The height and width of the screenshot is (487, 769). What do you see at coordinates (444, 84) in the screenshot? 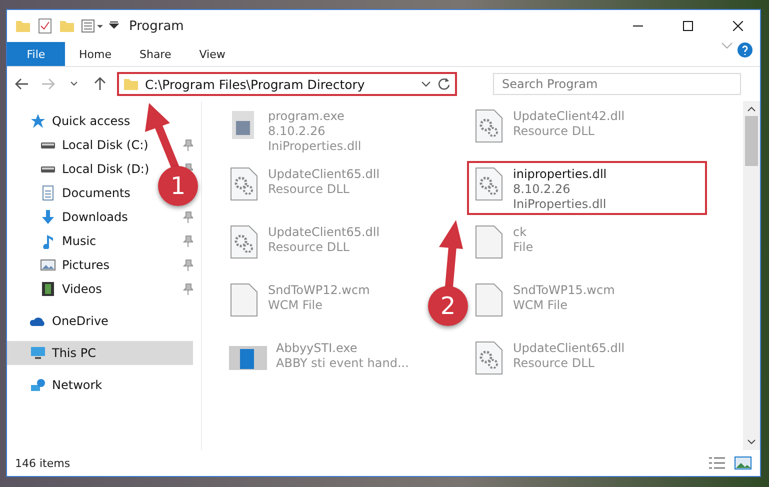
I see `refresh-icon` at bounding box center [444, 84].